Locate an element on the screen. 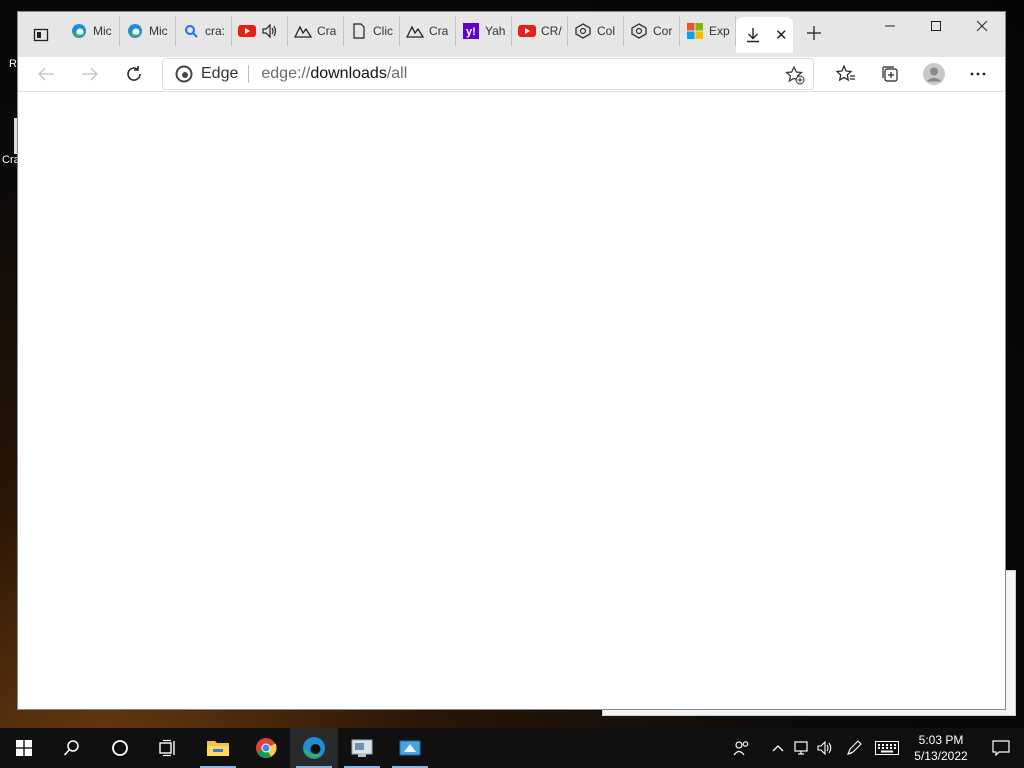 The image size is (1024, 768). yahoo-icon: y! is located at coordinates (471, 31).